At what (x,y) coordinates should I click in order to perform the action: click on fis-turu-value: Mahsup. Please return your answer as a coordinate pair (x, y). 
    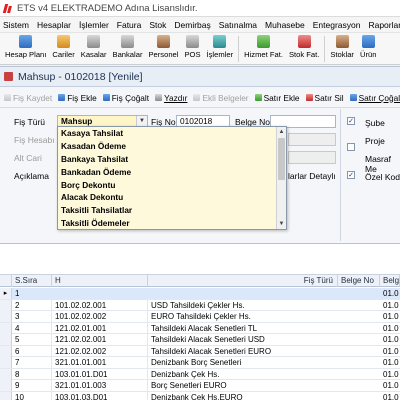
    Looking at the image, I should click on (77, 121).